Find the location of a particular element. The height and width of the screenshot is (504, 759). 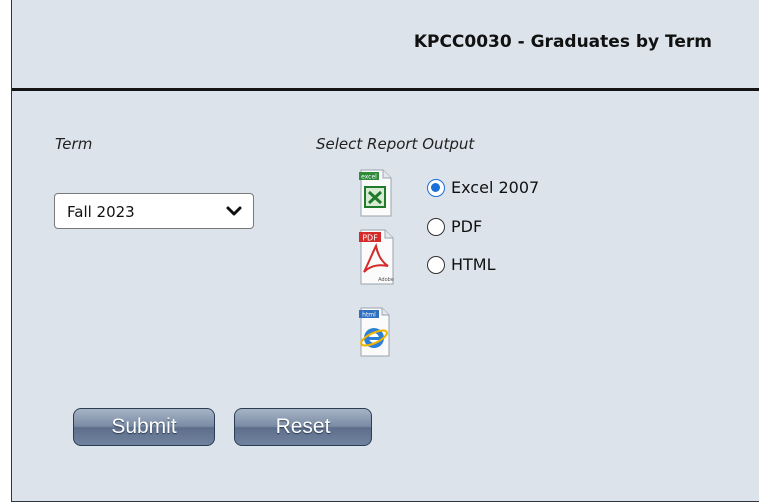

pdf-file-icon: PDF Adobe is located at coordinates (376, 257).